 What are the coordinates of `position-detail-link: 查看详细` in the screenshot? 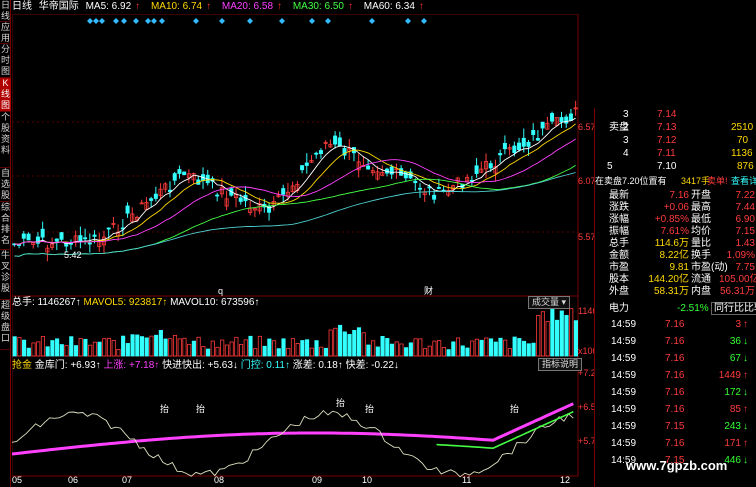 It's located at (675, 181).